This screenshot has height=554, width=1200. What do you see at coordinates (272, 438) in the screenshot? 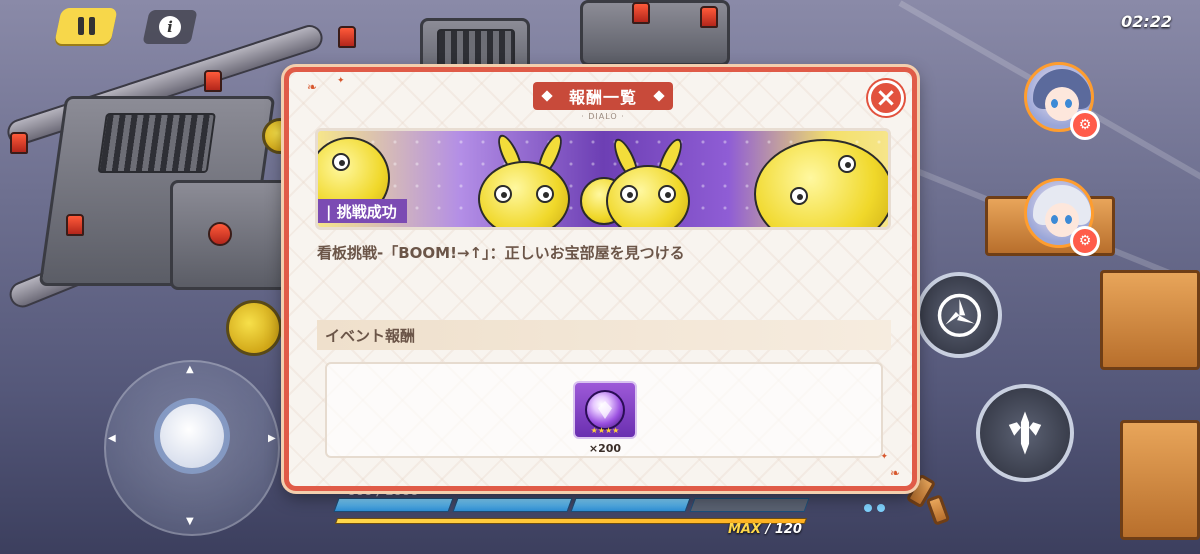
I see `joystick-right-arrow-icon: ▶` at bounding box center [272, 438].